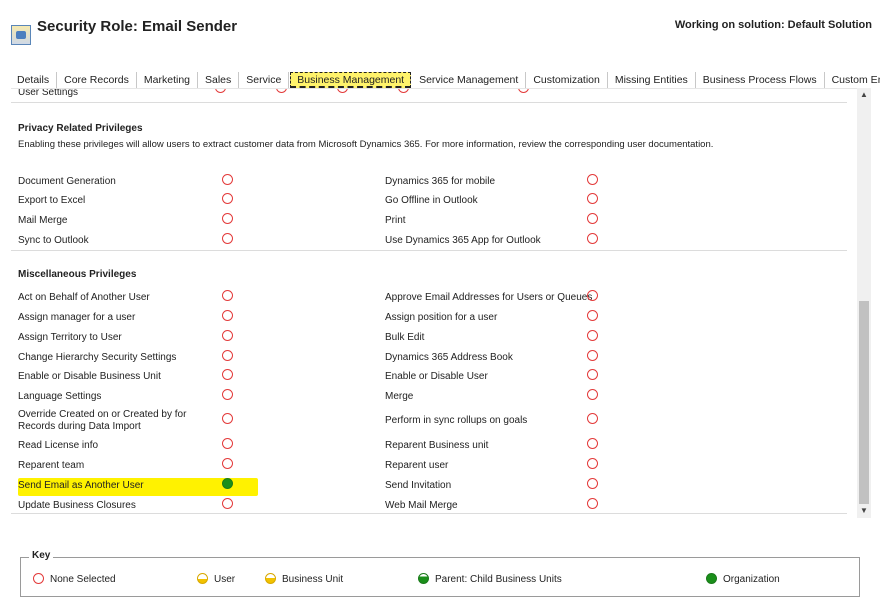  I want to click on scroll-down-arrow-icon: ▼, so click(864, 511).